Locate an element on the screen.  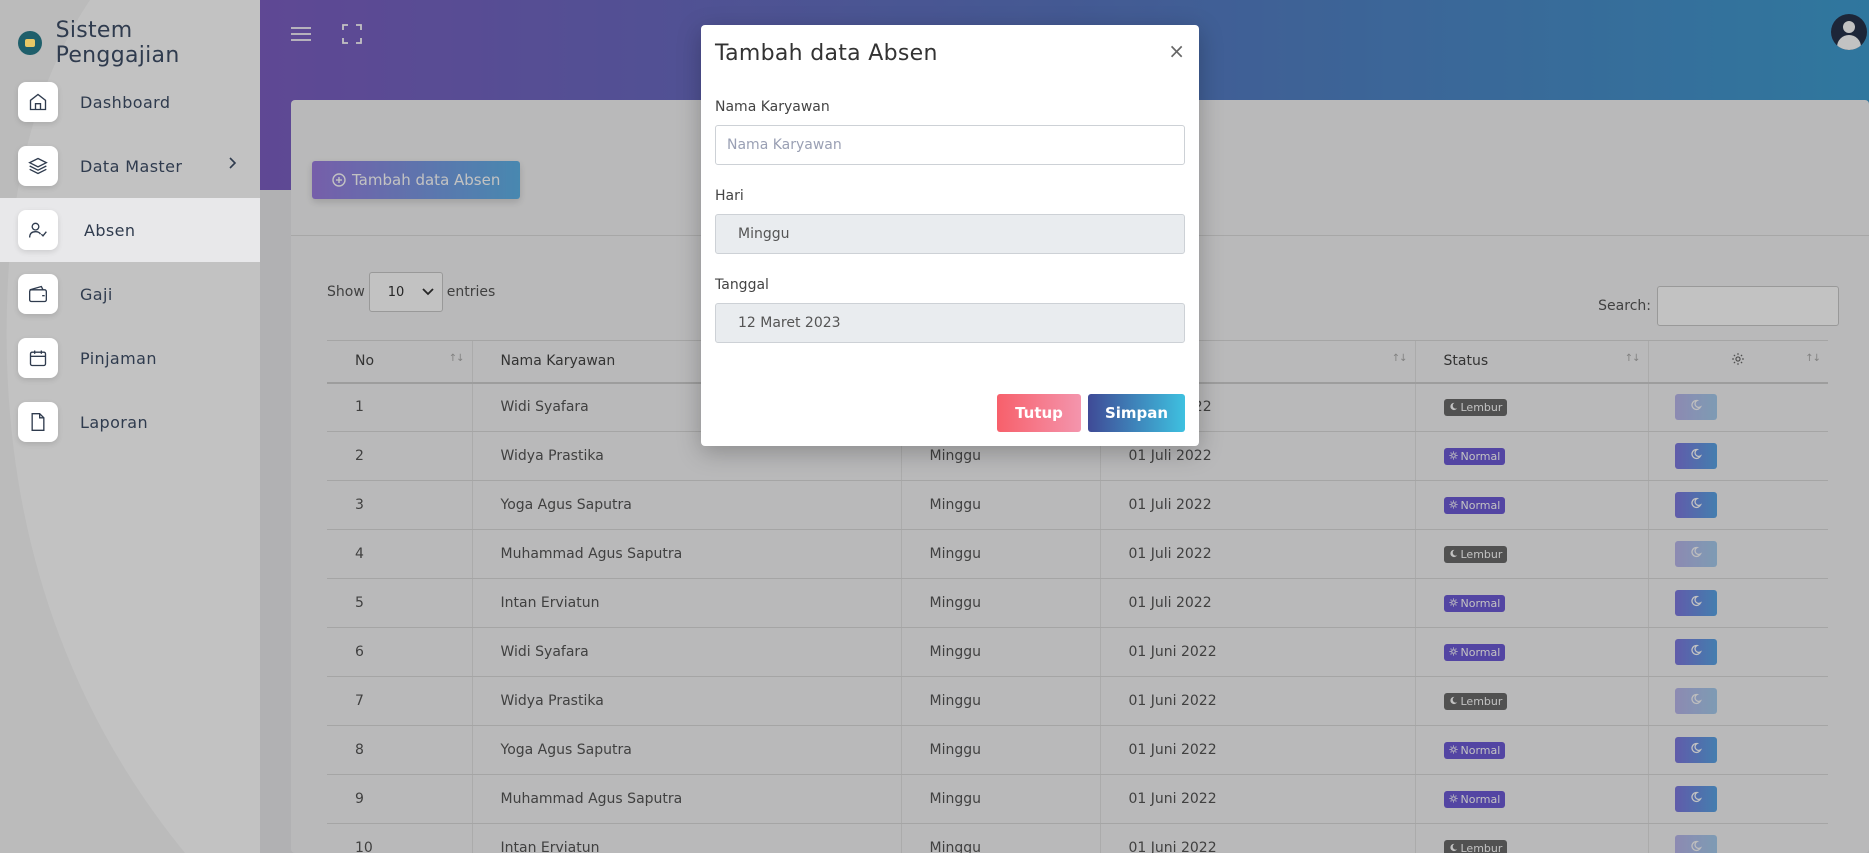
nama-karyawan-input: Nama Karyawan is located at coordinates (950, 145).